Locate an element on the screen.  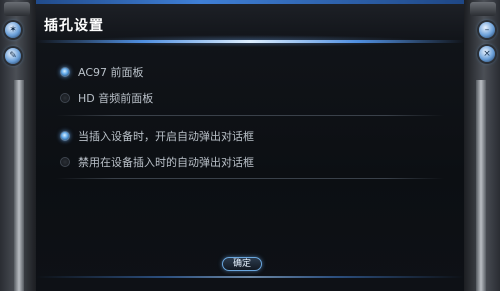
left-side-frame: ✶ ✎ is located at coordinates (18, 145).